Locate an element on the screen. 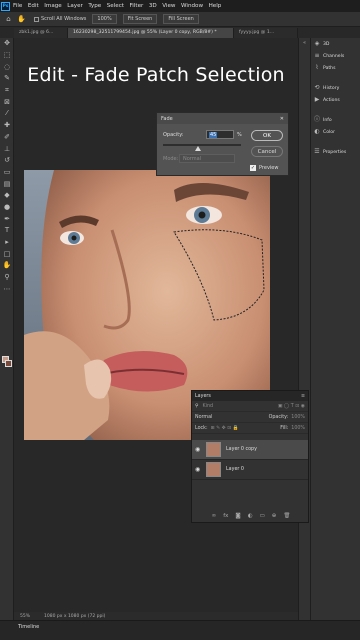 This screenshot has height=640, width=360. filter-type-icons: ▣ ◯ T ⊡ ◉ is located at coordinates (291, 406).